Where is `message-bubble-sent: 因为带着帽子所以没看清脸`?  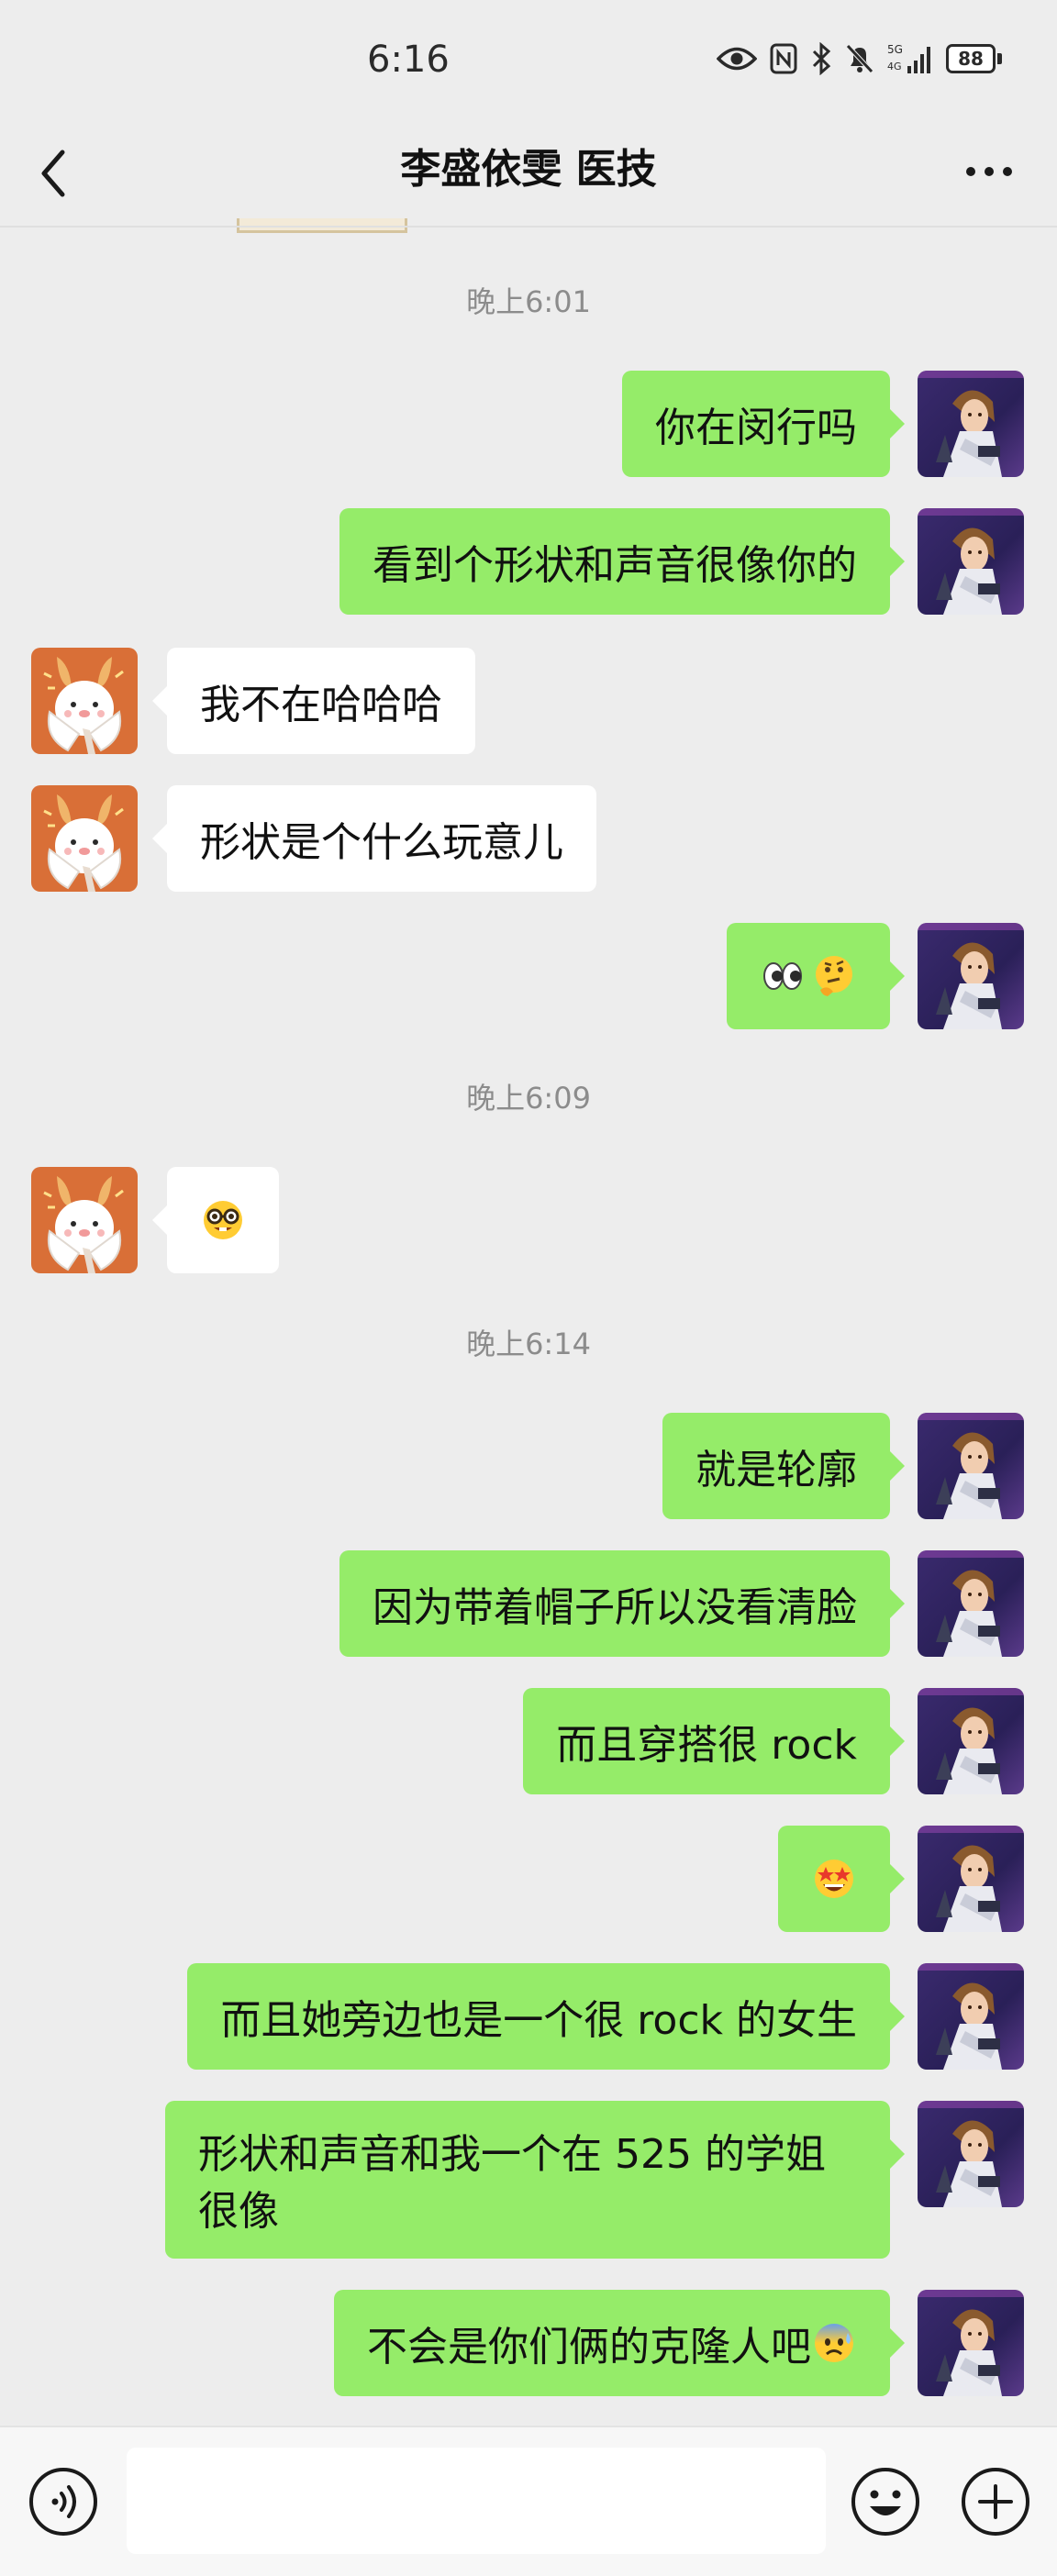
message-bubble-sent: 因为带着帽子所以没看清脸 is located at coordinates (622, 1603).